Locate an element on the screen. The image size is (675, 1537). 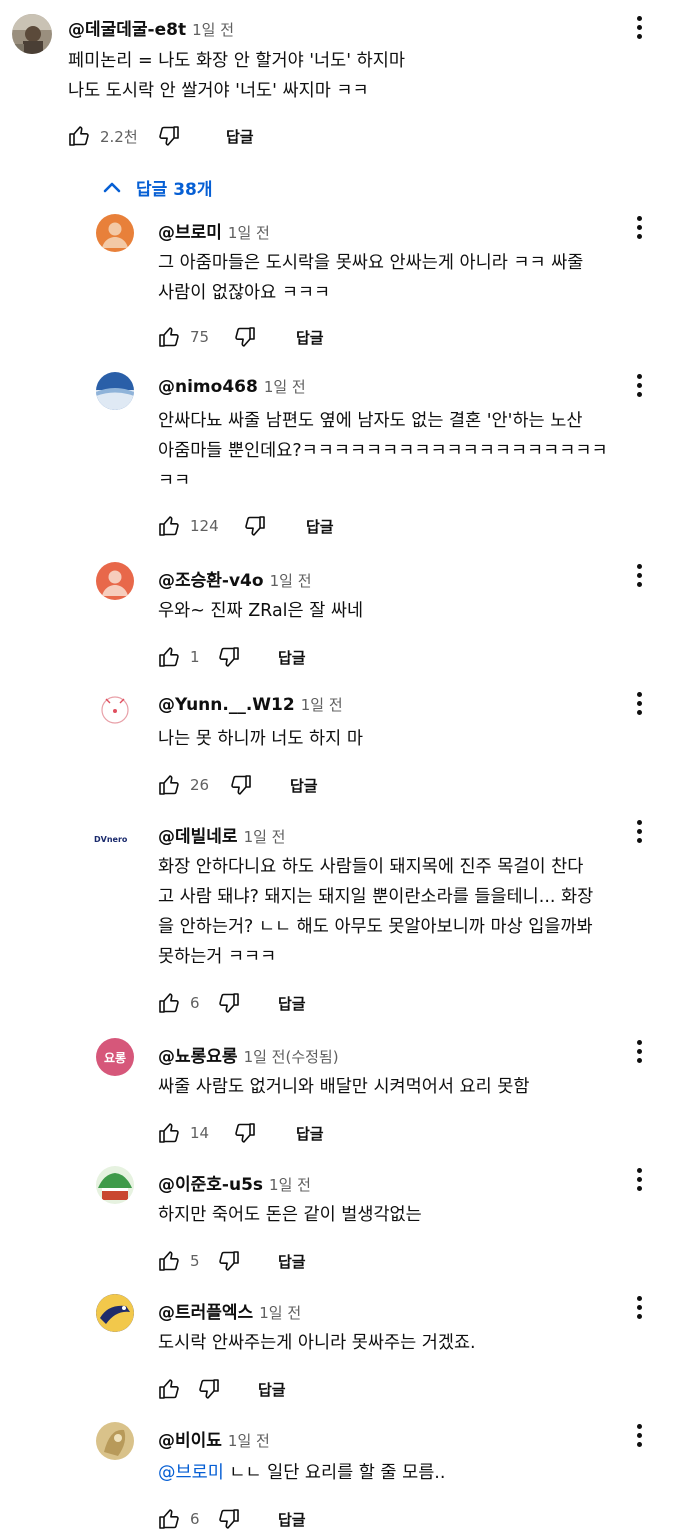
reply-text: 나는 못 하니까 너도 하지 마 is located at coordinates (260, 739).